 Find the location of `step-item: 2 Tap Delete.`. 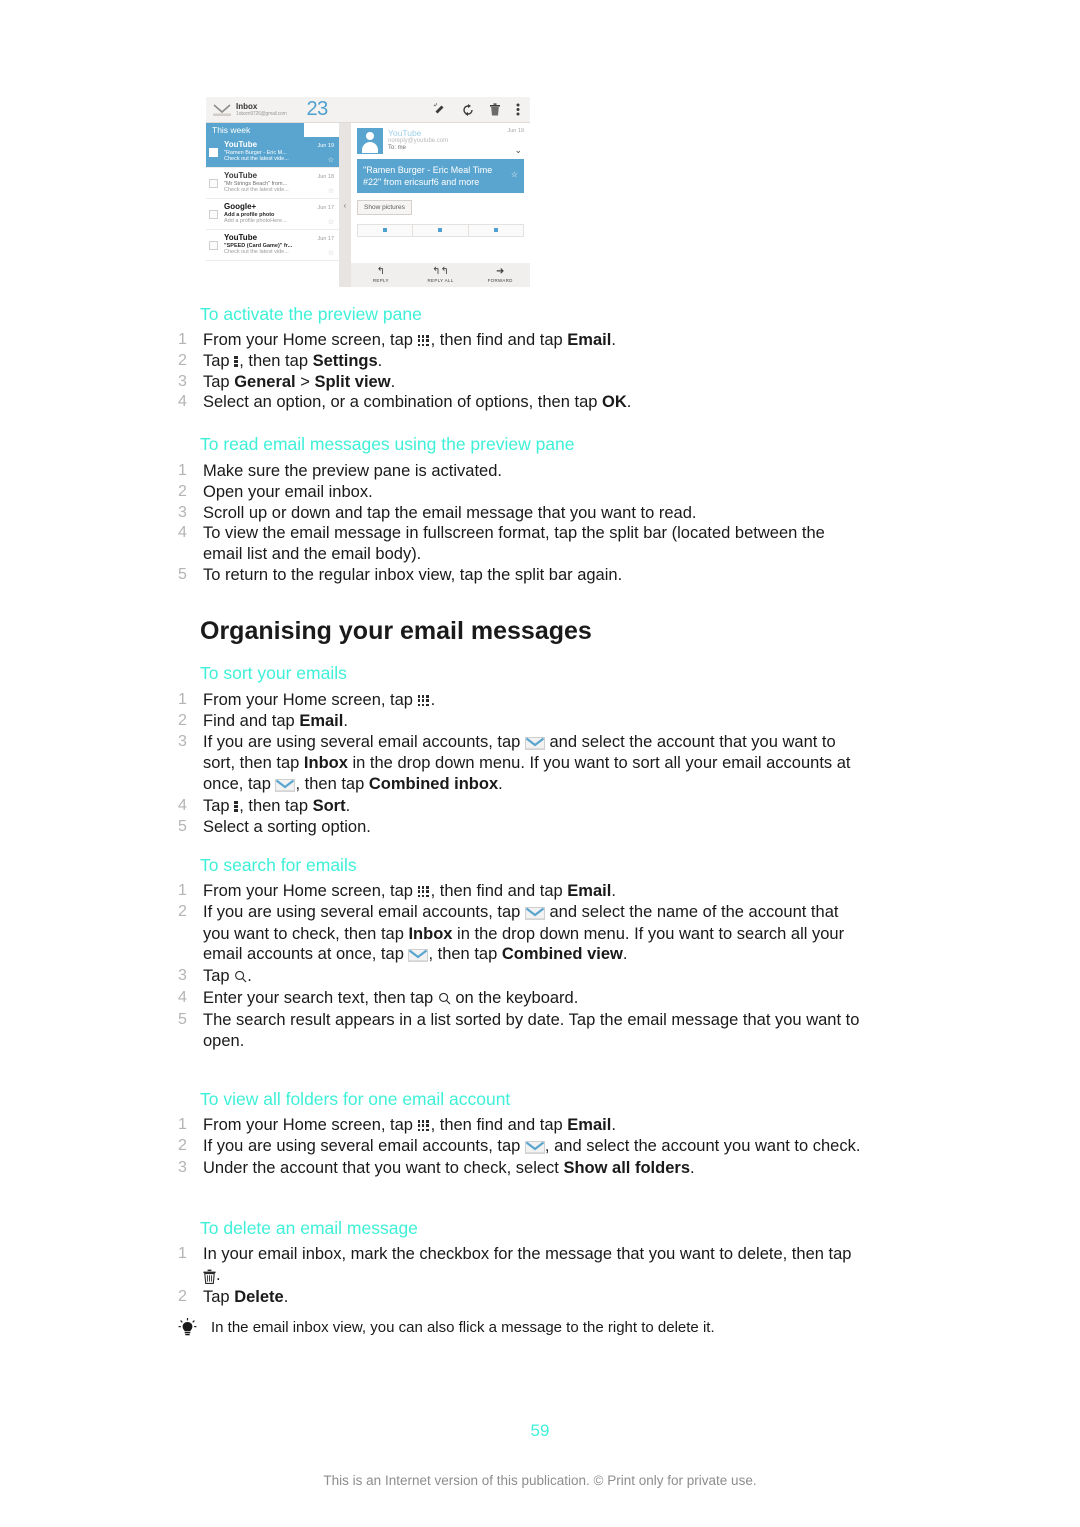

step-item: 2 Tap Delete. is located at coordinates (523, 1297).